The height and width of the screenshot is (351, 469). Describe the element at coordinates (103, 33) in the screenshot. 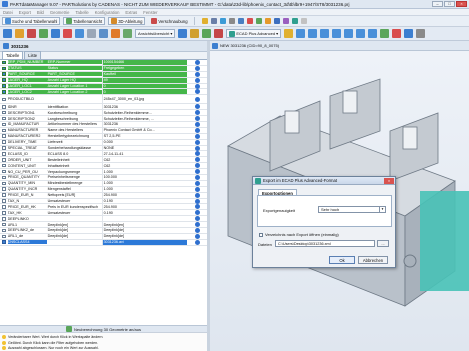

I see `rotate-icon` at that location.